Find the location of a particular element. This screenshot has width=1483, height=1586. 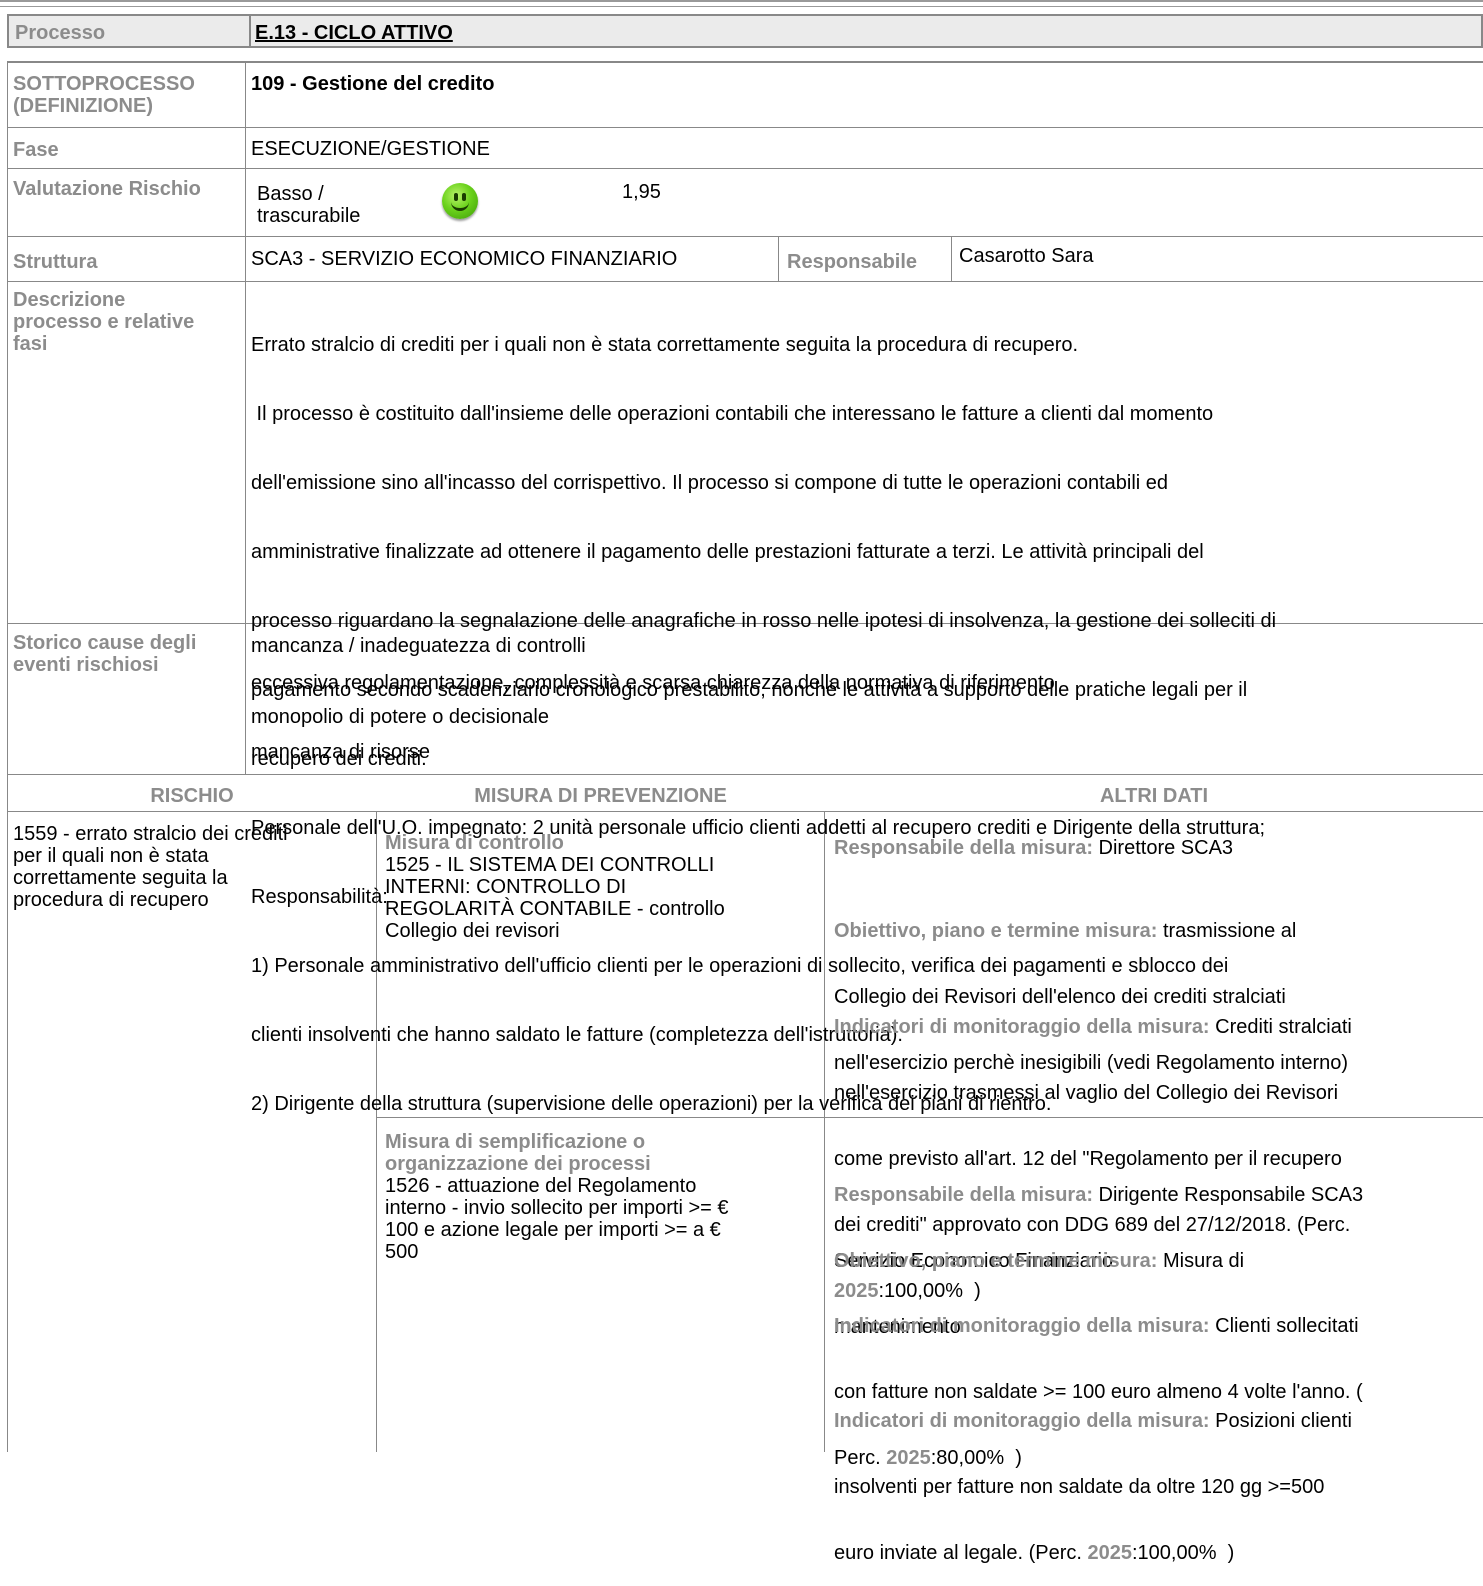

mouth is located at coordinates (460, 204).